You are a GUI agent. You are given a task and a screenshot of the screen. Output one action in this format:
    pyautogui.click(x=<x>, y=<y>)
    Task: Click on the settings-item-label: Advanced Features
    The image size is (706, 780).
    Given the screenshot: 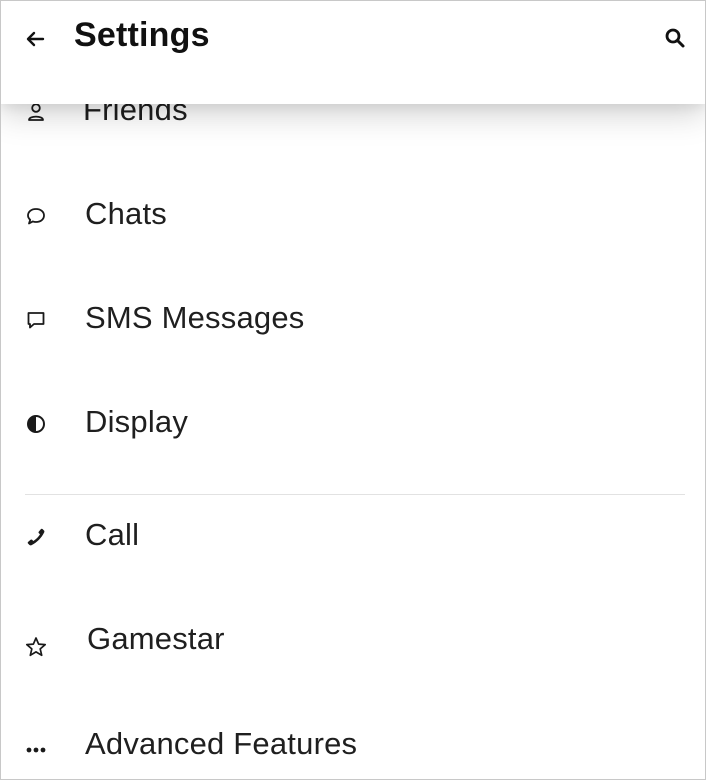 What is the action you would take?
    pyautogui.click(x=221, y=743)
    